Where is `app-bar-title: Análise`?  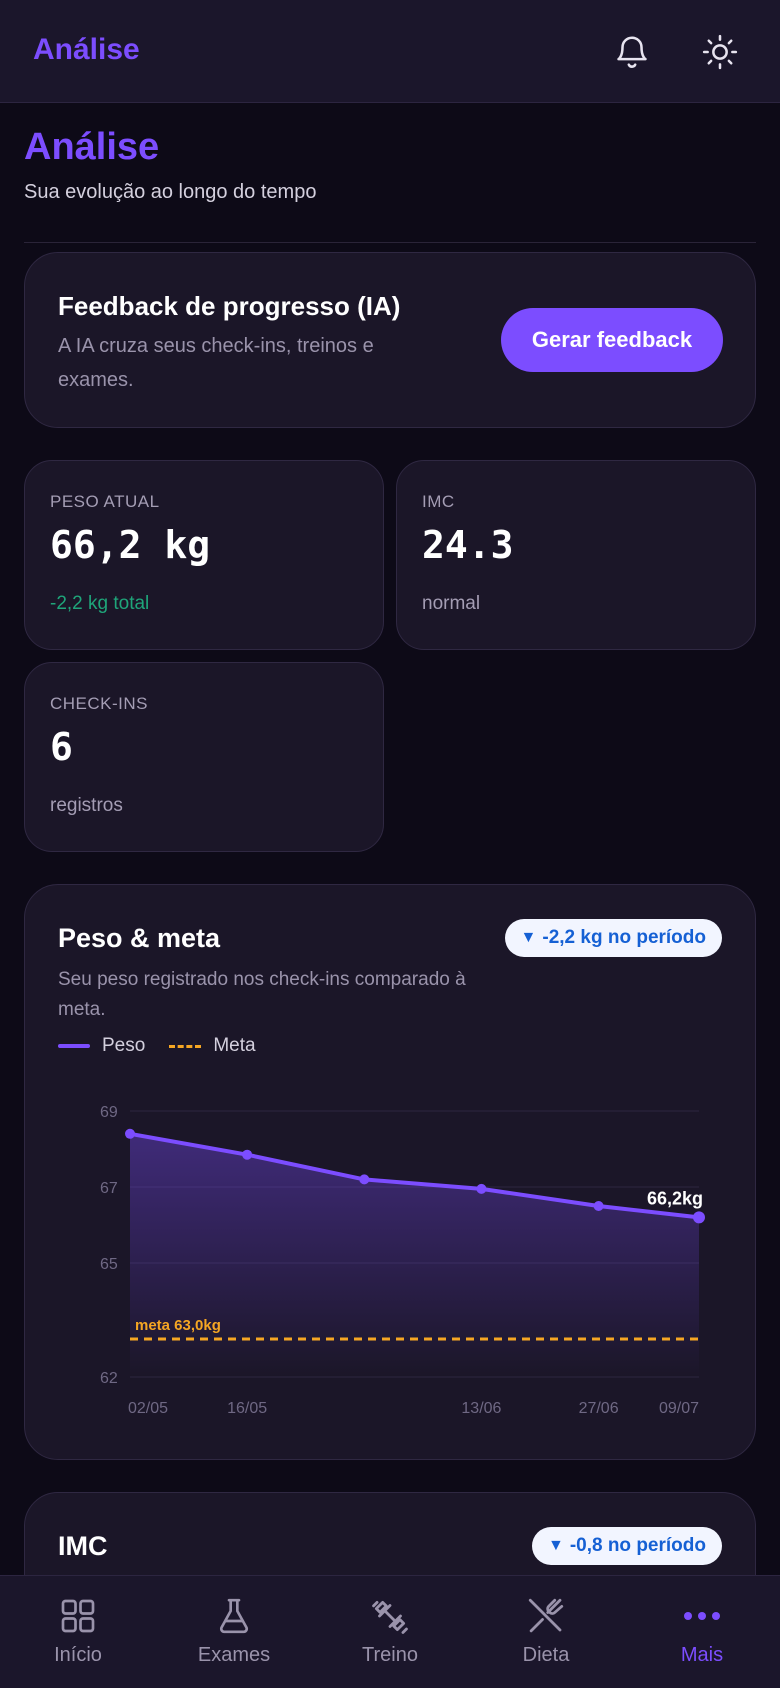
app-bar-title: Análise is located at coordinates (86, 49).